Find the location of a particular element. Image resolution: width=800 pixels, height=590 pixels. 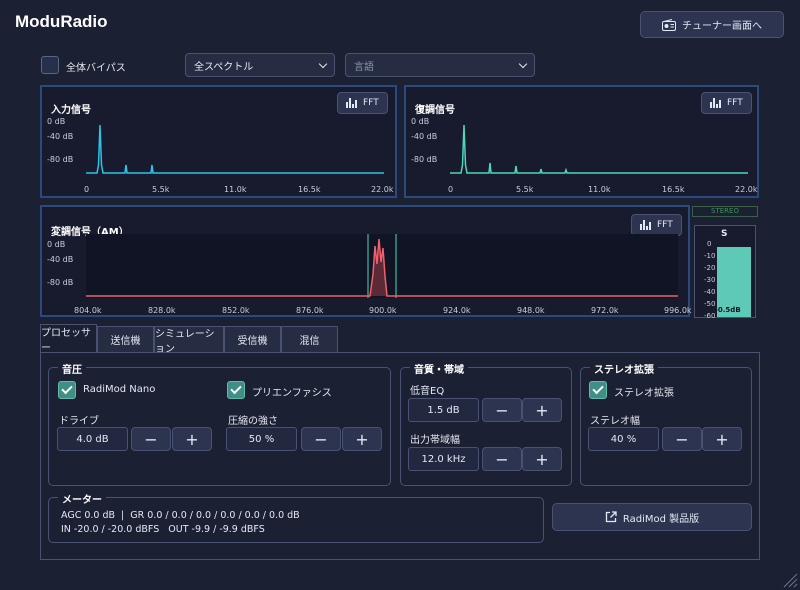

input-y-label-1: -40 dB is located at coordinates (60, 136).